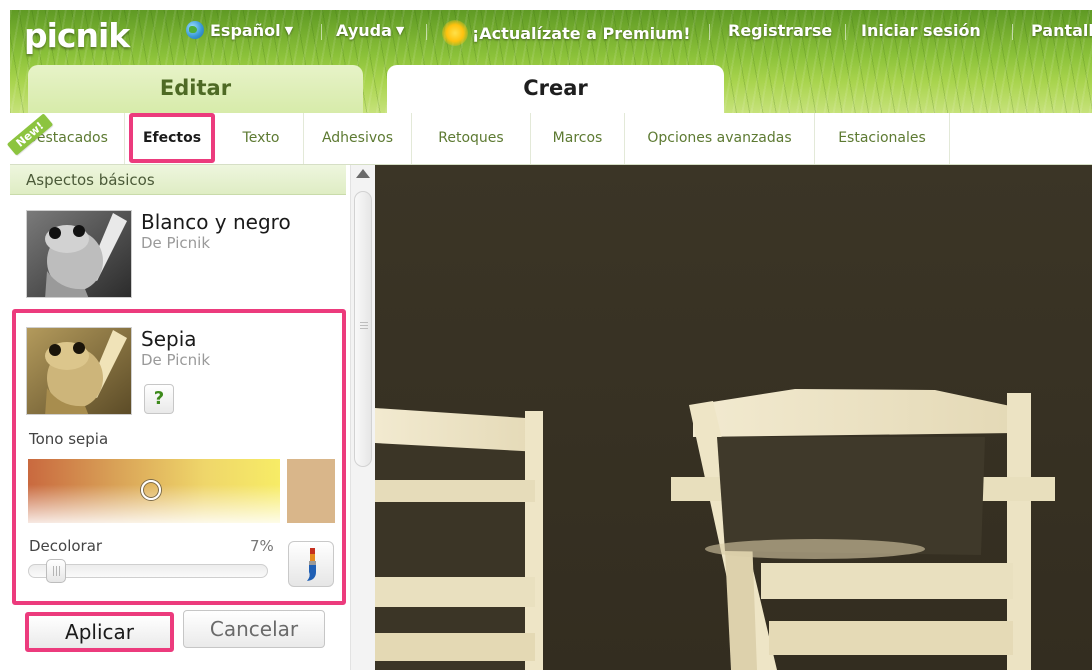  I want to click on help-icon: ?, so click(159, 398).